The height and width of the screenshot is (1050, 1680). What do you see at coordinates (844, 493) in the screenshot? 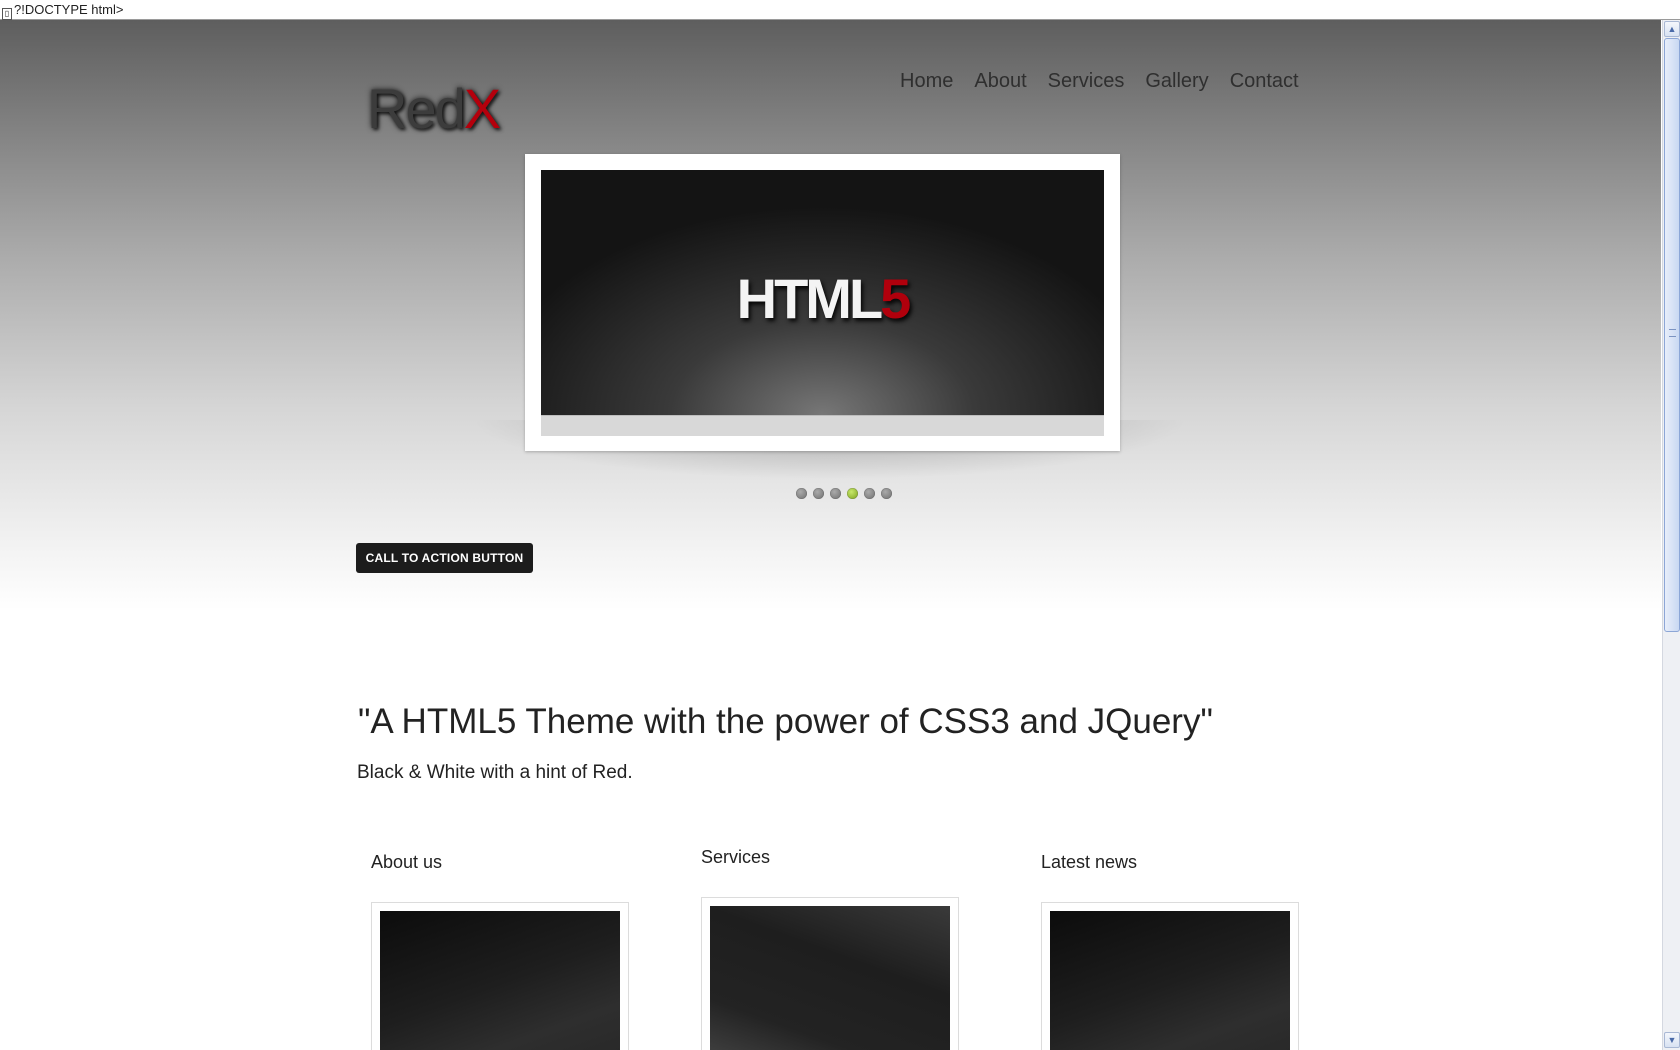
I see `slider-pagination` at bounding box center [844, 493].